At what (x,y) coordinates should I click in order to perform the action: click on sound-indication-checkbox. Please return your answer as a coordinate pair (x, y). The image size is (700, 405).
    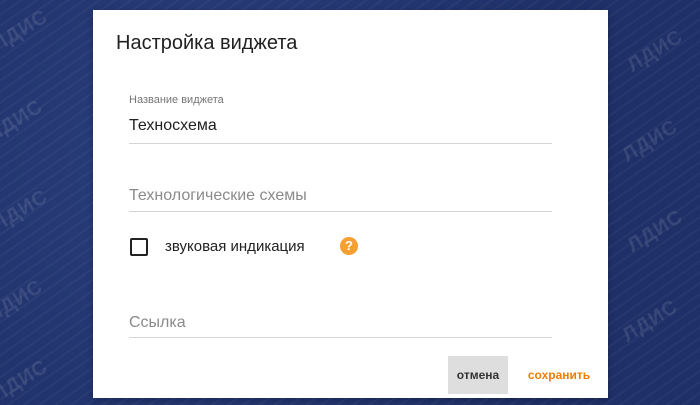
    Looking at the image, I should click on (139, 247).